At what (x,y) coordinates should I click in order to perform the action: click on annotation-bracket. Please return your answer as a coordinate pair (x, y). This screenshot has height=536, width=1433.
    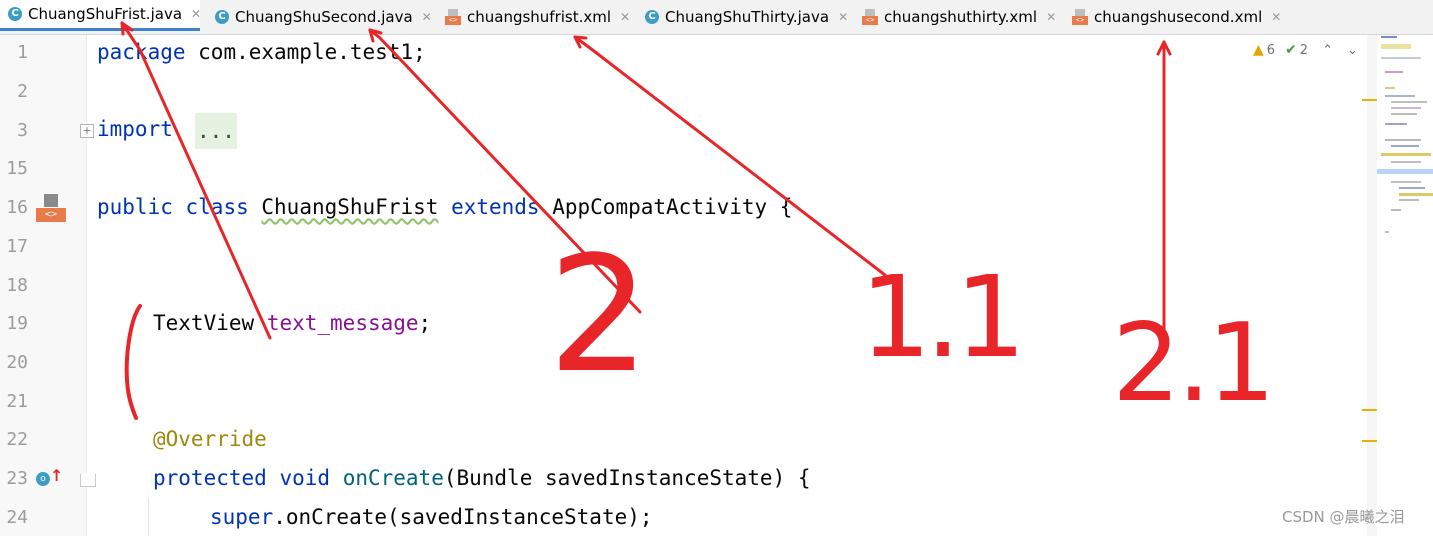
    Looking at the image, I should click on (133, 362).